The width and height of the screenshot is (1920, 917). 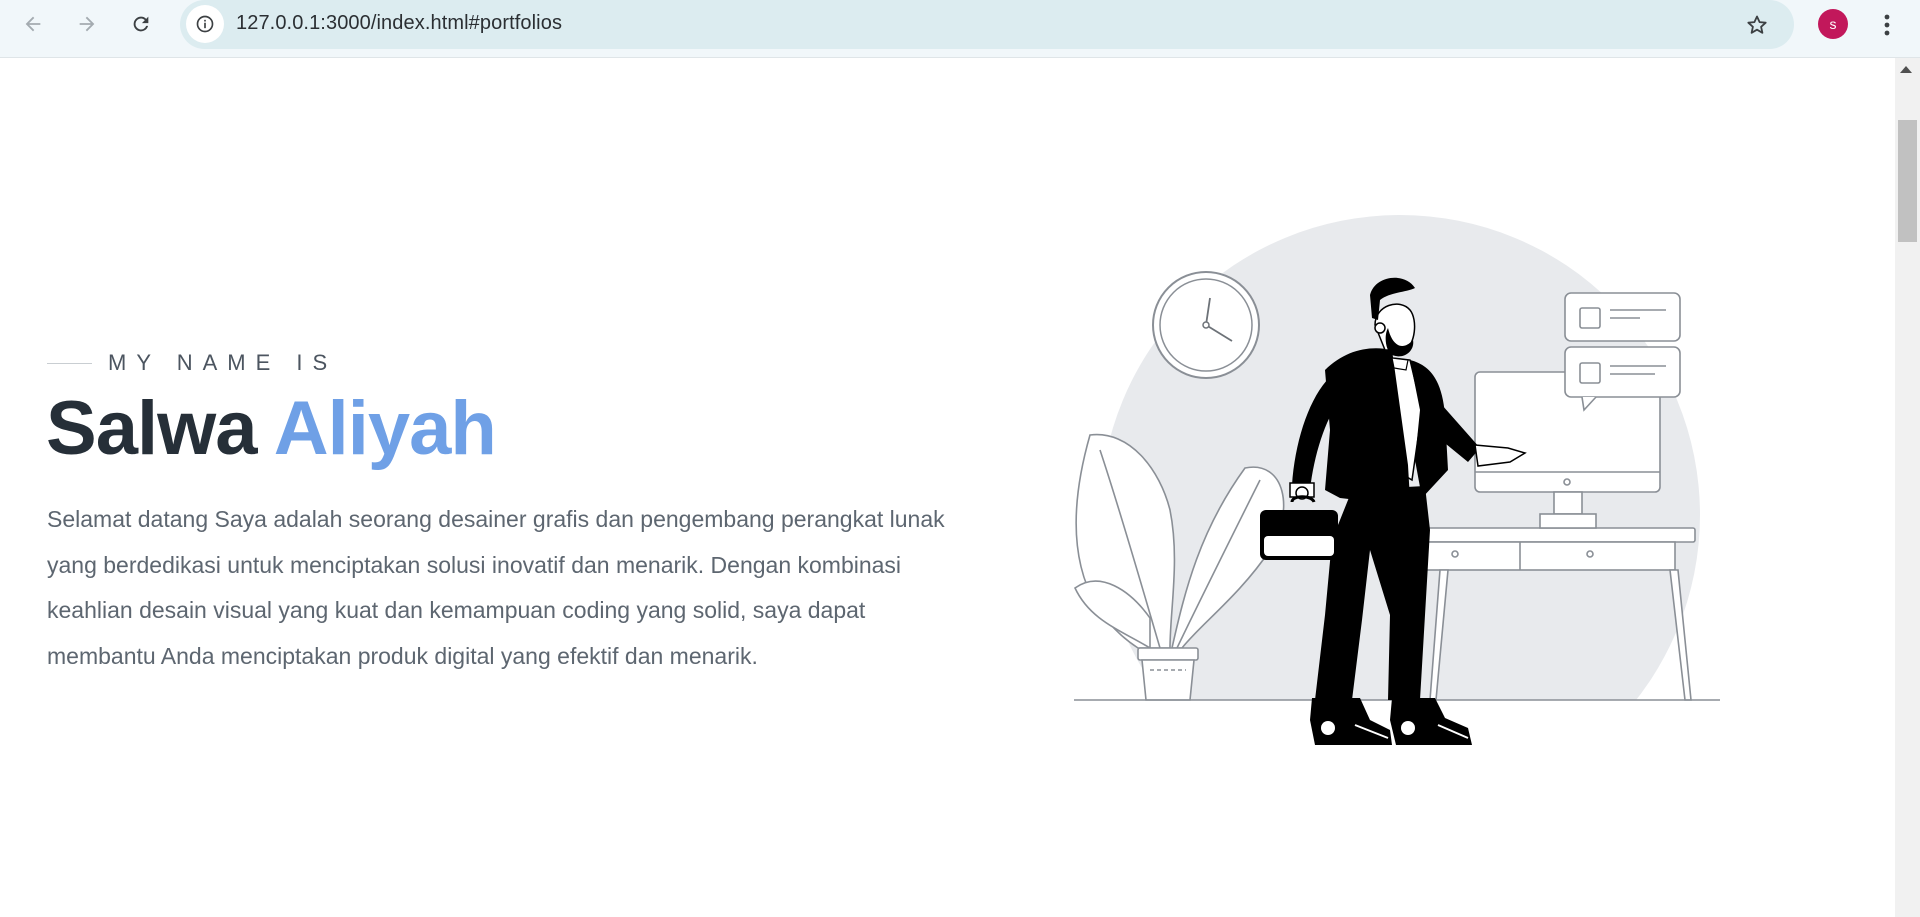 I want to click on reload-icon, so click(x=141, y=24).